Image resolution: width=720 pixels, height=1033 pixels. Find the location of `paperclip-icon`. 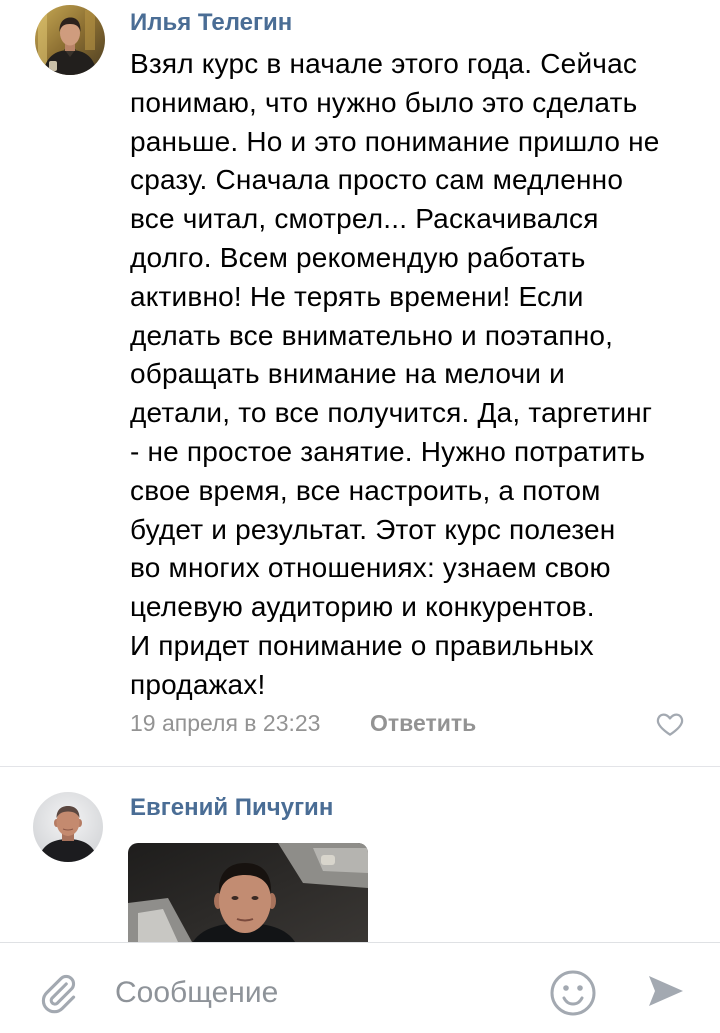

paperclip-icon is located at coordinates (58, 994).